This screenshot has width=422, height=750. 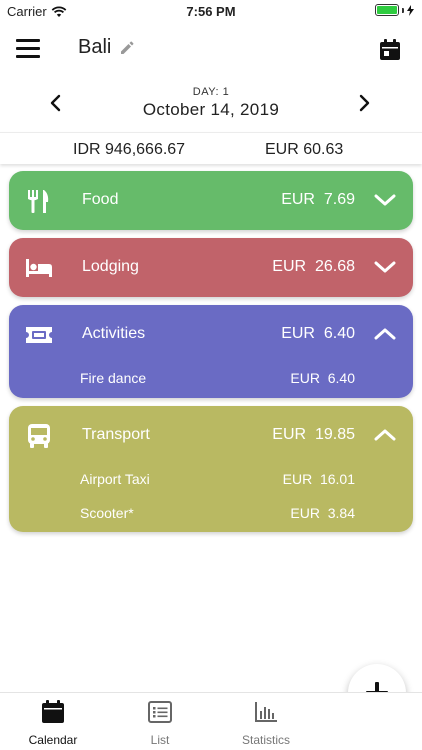 What do you see at coordinates (39, 268) in the screenshot?
I see `bed-icon` at bounding box center [39, 268].